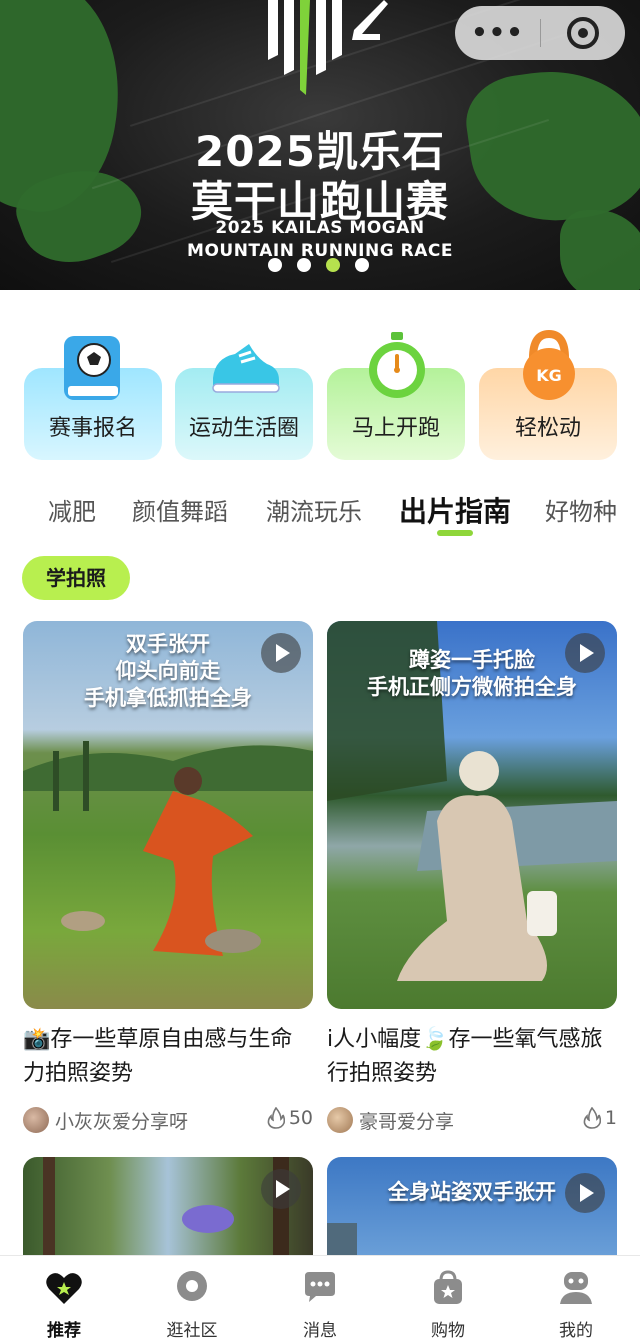  Describe the element at coordinates (455, 533) in the screenshot. I see `active-tab-indicator` at that location.